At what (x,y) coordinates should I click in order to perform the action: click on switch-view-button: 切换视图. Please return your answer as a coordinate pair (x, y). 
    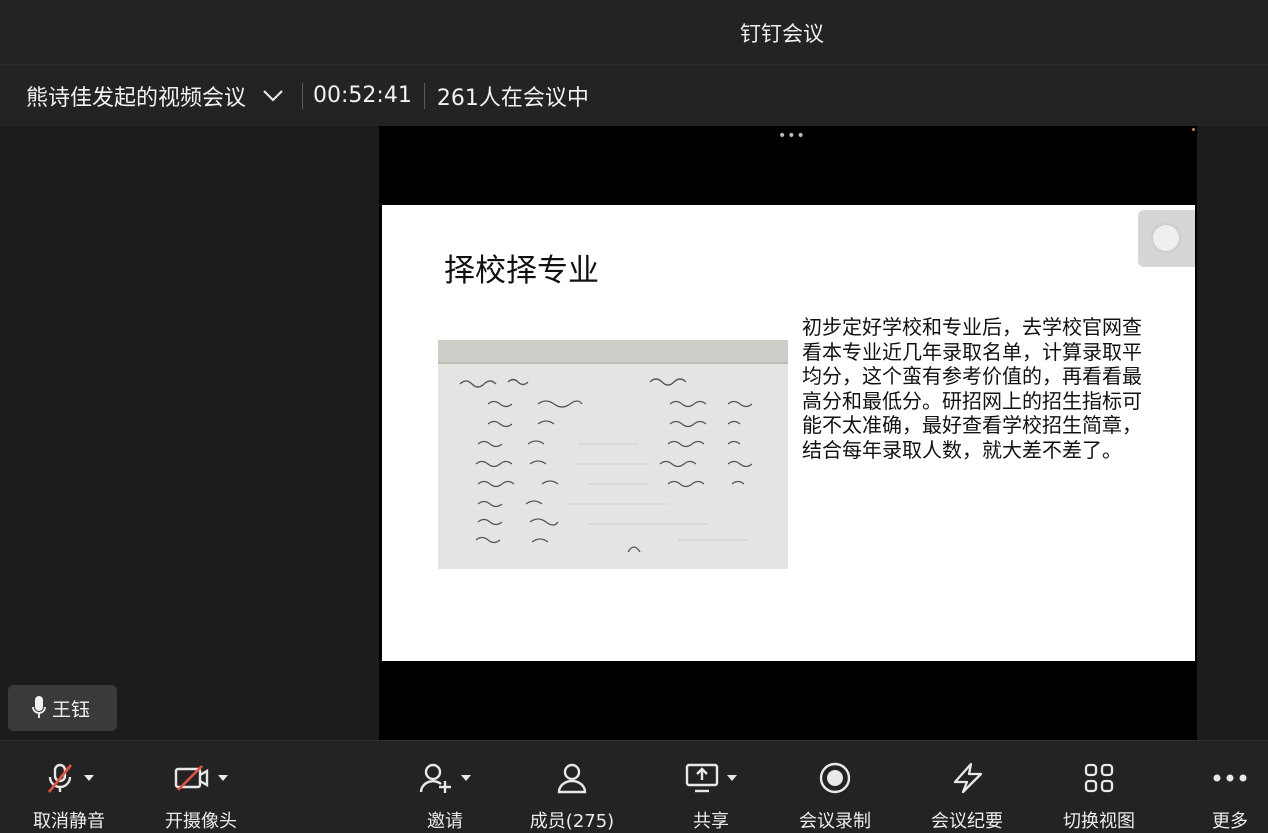
    Looking at the image, I should click on (1099, 787).